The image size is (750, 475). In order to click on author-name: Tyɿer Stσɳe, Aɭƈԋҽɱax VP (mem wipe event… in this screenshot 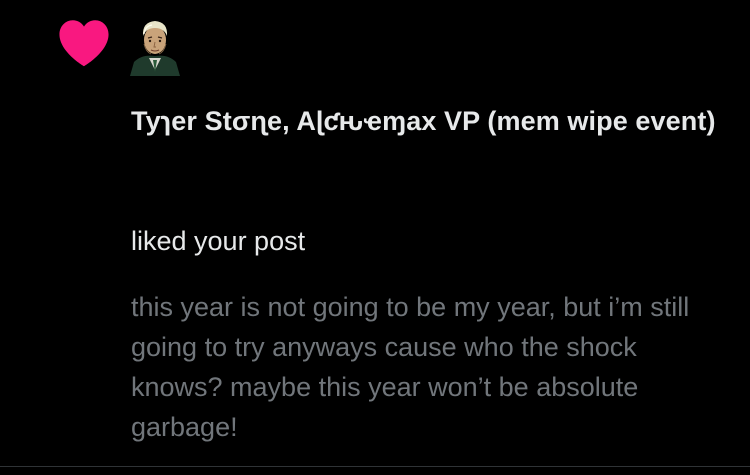, I will do `click(431, 121)`.